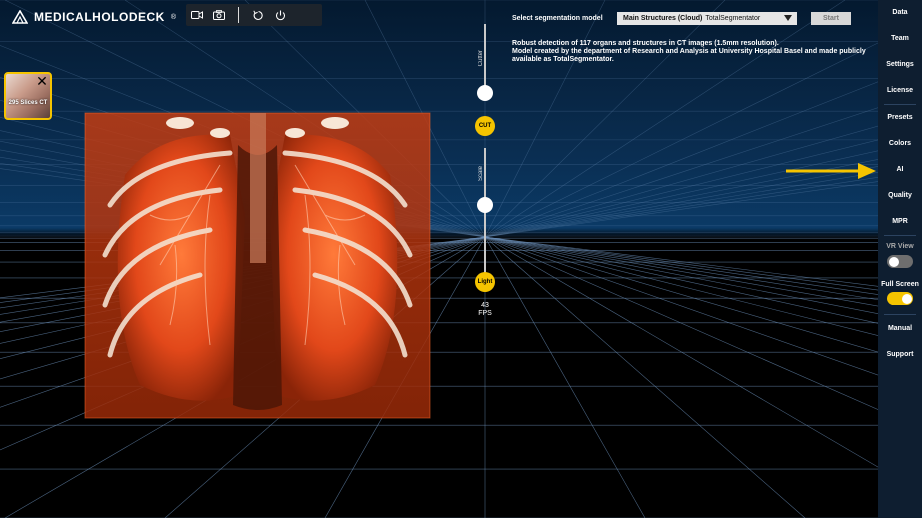  I want to click on segmentation-label: Select segmentation model, so click(557, 18).